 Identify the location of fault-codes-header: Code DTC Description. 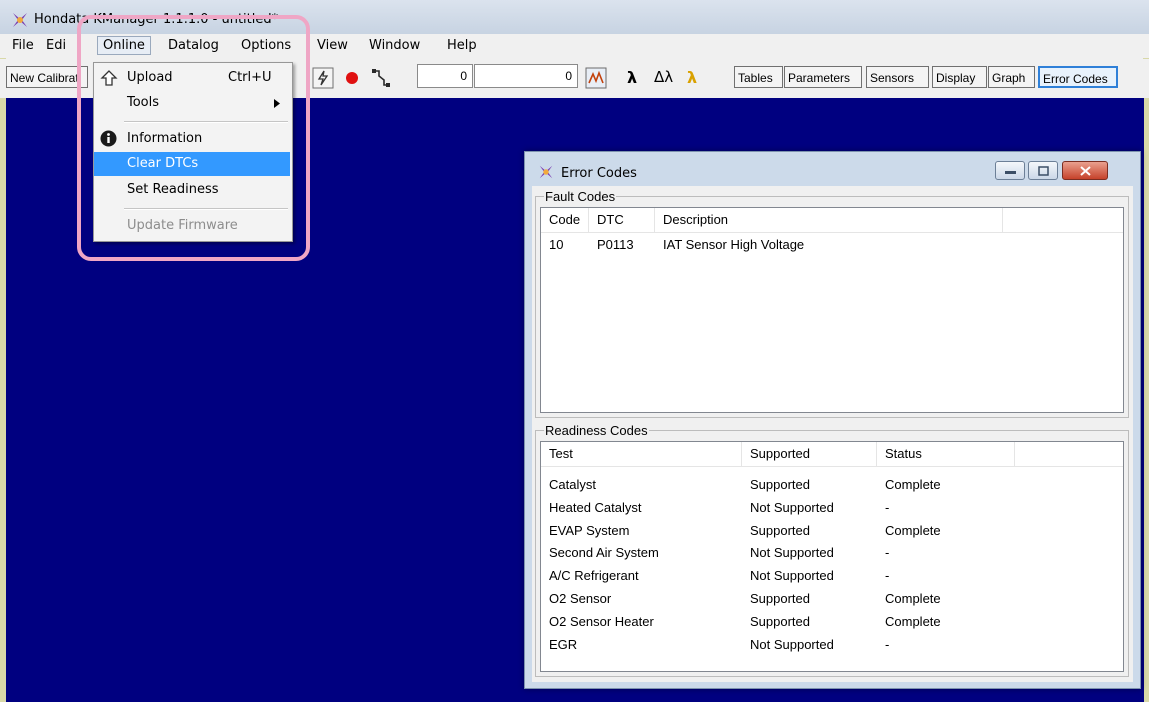
(832, 220).